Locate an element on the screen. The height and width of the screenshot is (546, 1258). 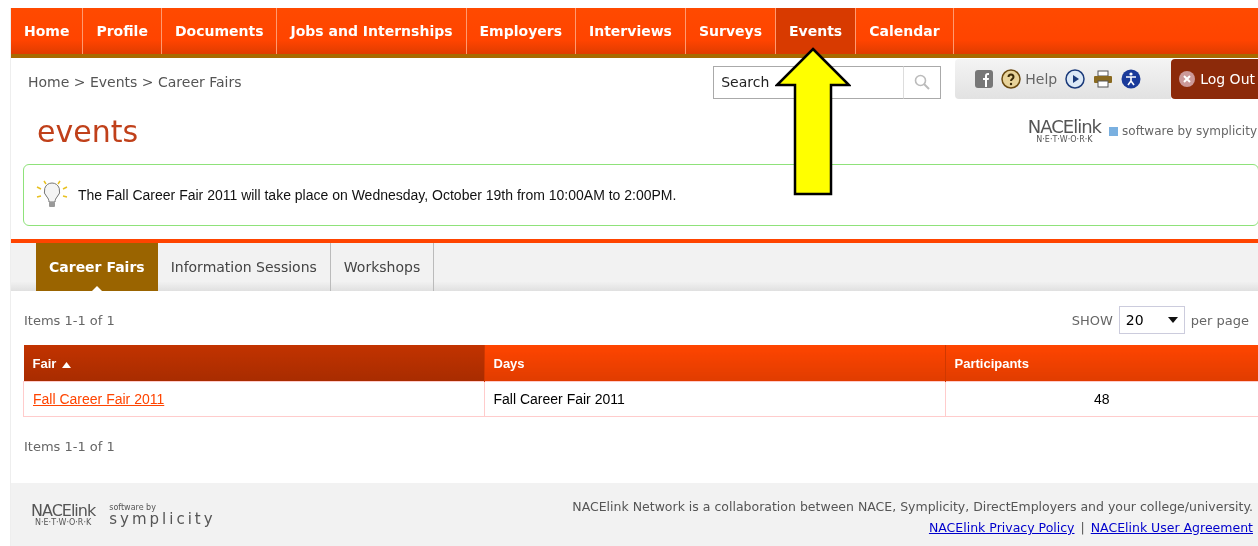
question-icon is located at coordinates (1011, 79).